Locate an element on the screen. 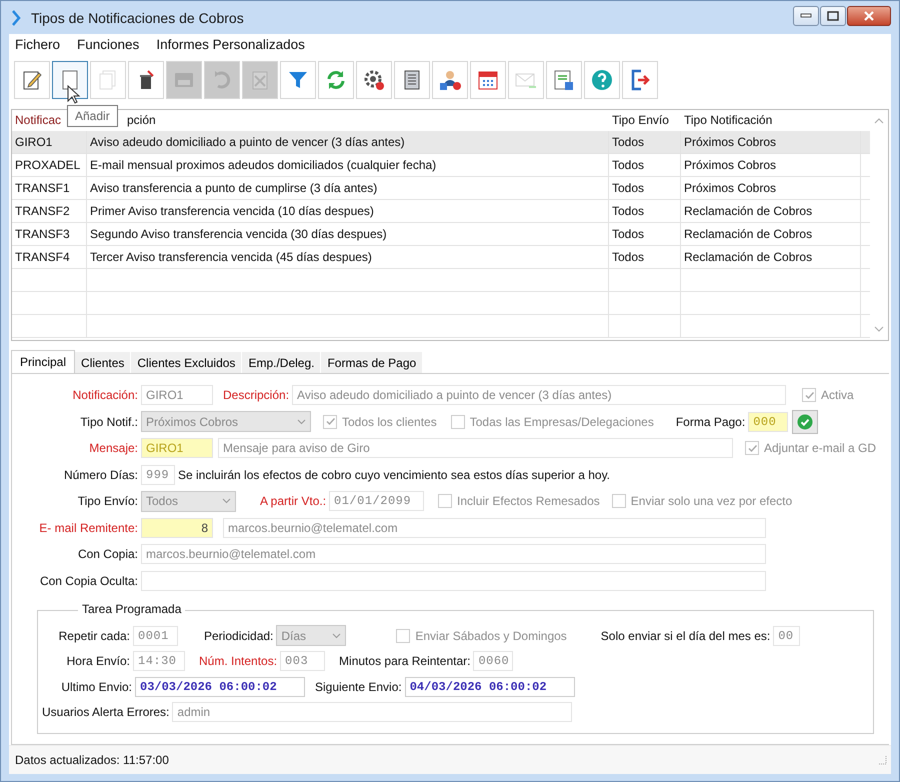  table-row: TRANSF4 Tercer Aviso transferencia vencida (45 días despues) Todos Reclamación de Cobros is located at coordinates (441, 257).